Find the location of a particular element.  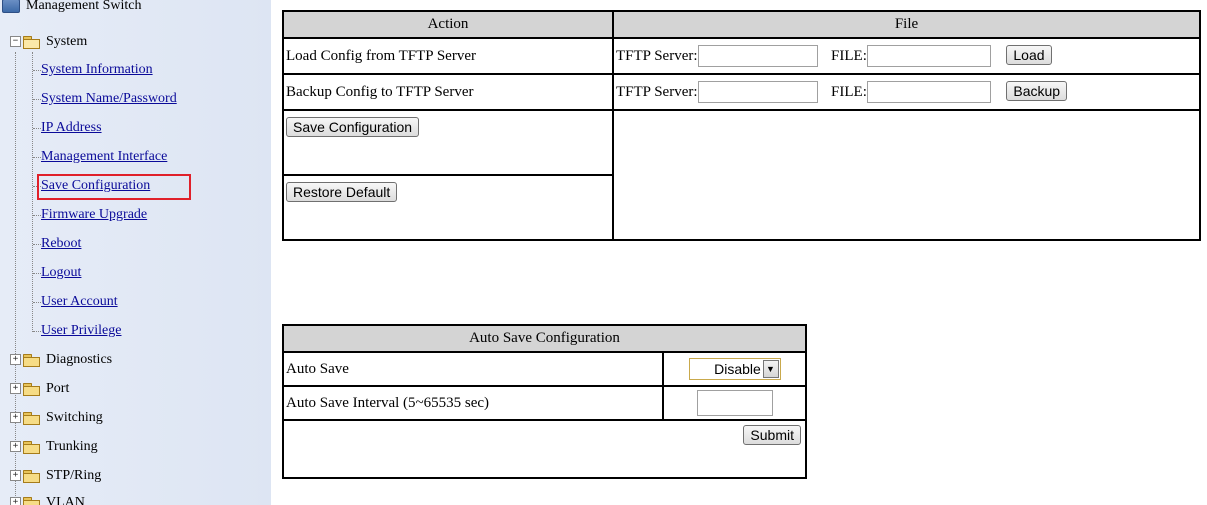

sidebar-item-management-interface: Management Interface is located at coordinates (104, 157).